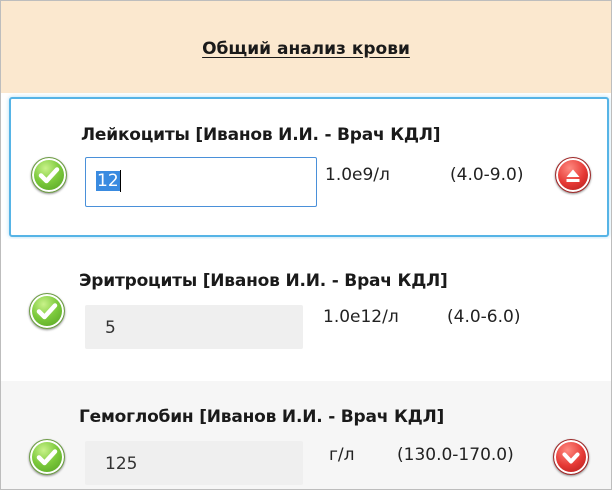 The height and width of the screenshot is (490, 612). Describe the element at coordinates (194, 463) in the screenshot. I see `value-field-hemoglobin: 125` at that location.